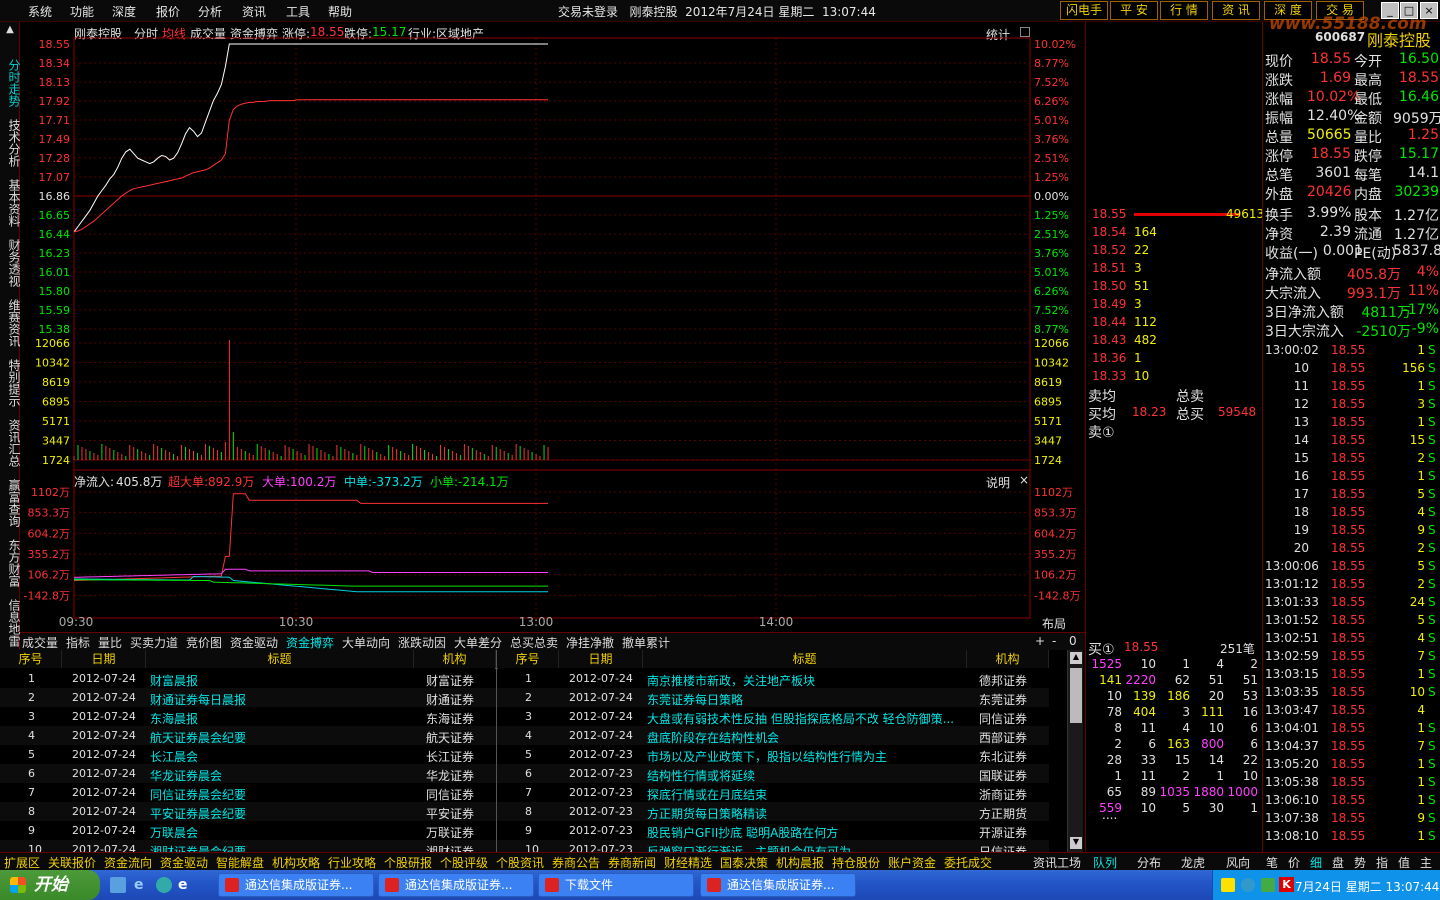 Image resolution: width=1440 pixels, height=900 pixels. I want to click on bottom-item-5: 机构攻略, so click(296, 862).